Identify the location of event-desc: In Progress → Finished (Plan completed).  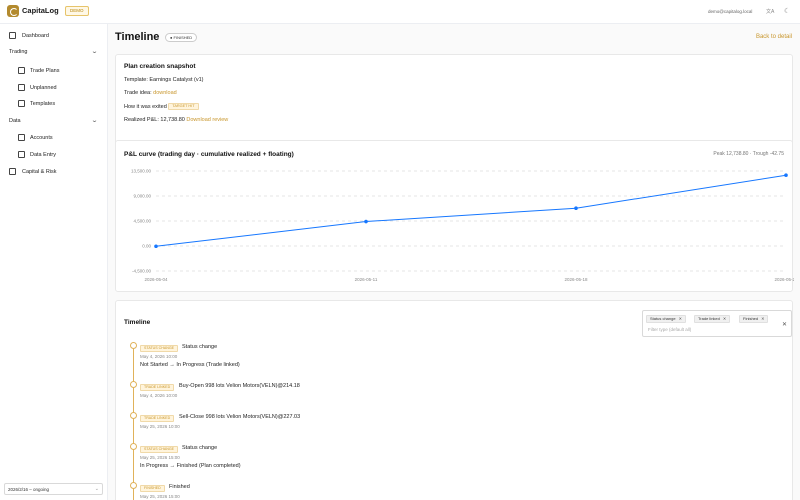
(190, 466).